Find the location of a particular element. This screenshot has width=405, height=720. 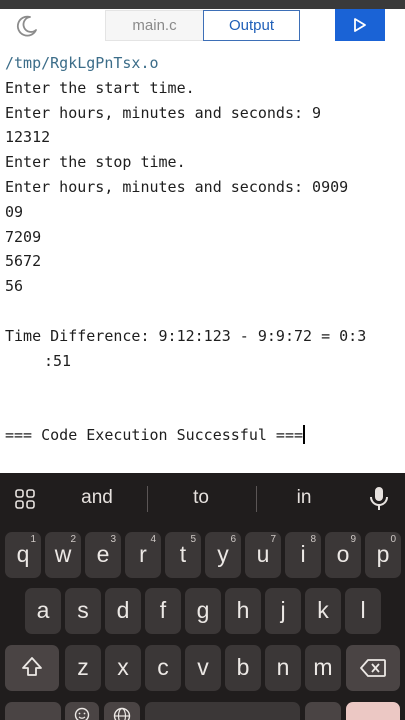

success-message: === Code Execution Successful === is located at coordinates (154, 434).